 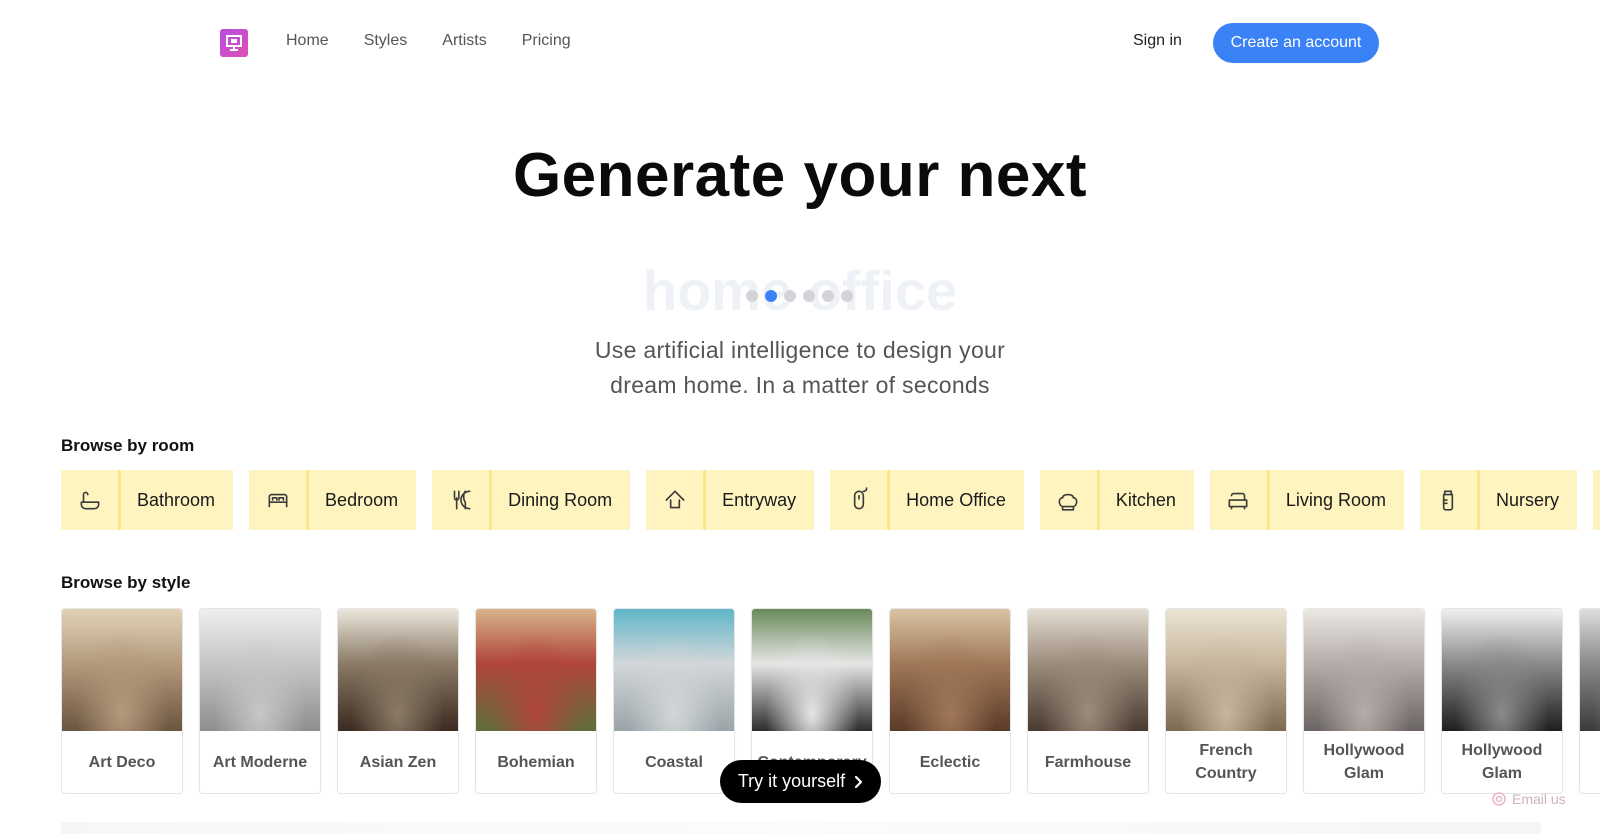 What do you see at coordinates (279, 500) in the screenshot?
I see `bed-icon` at bounding box center [279, 500].